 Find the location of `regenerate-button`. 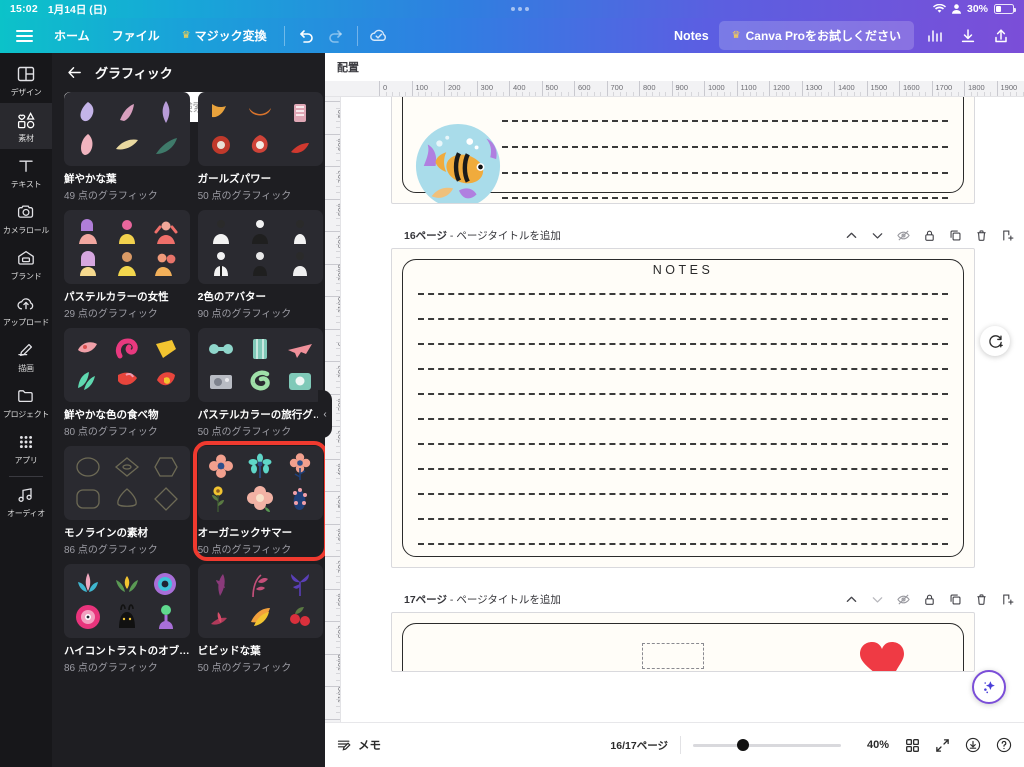

regenerate-button is located at coordinates (995, 341).